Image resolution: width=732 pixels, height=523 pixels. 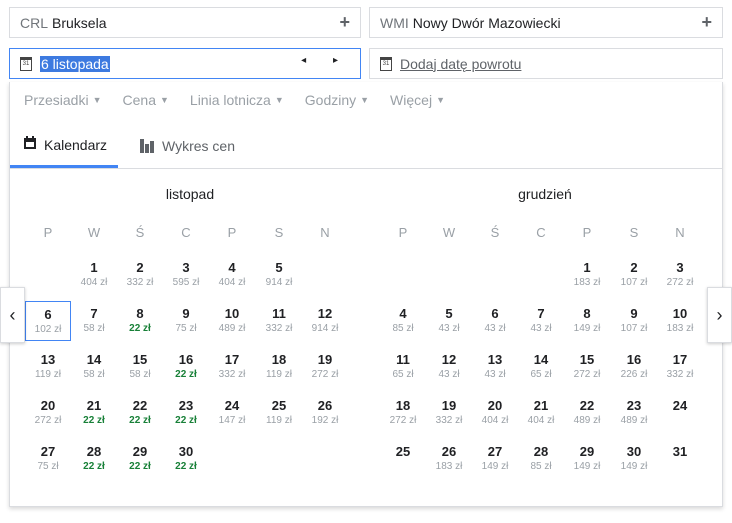 I want to click on calendar-day: 9 75 zł, so click(x=186, y=321).